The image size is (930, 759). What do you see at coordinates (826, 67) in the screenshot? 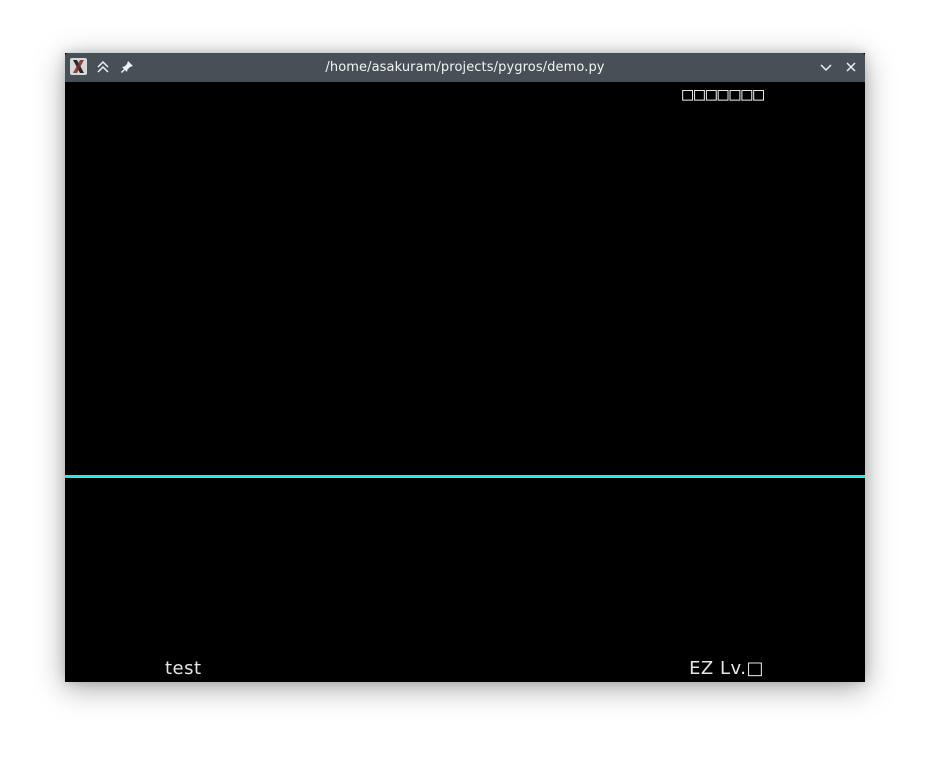
I see `chevron-down-icon` at bounding box center [826, 67].